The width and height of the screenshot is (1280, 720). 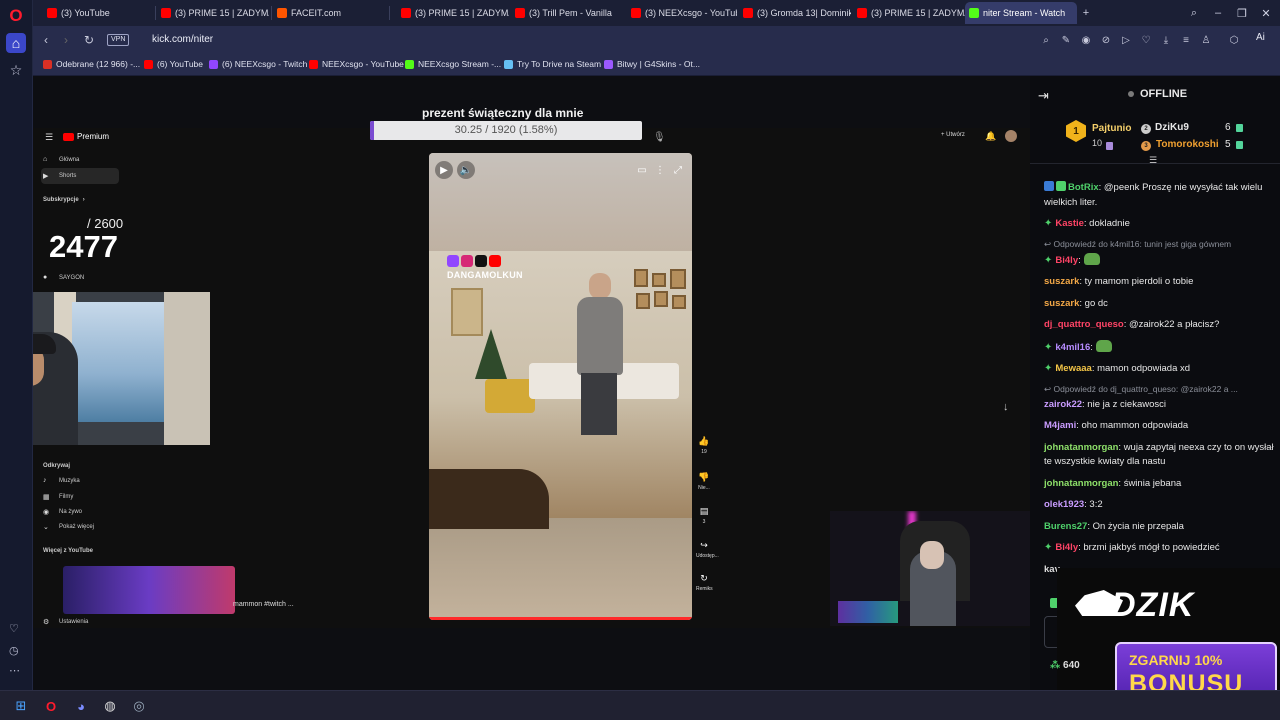 What do you see at coordinates (46, 512) in the screenshot?
I see `live-icon: ◉` at bounding box center [46, 512].